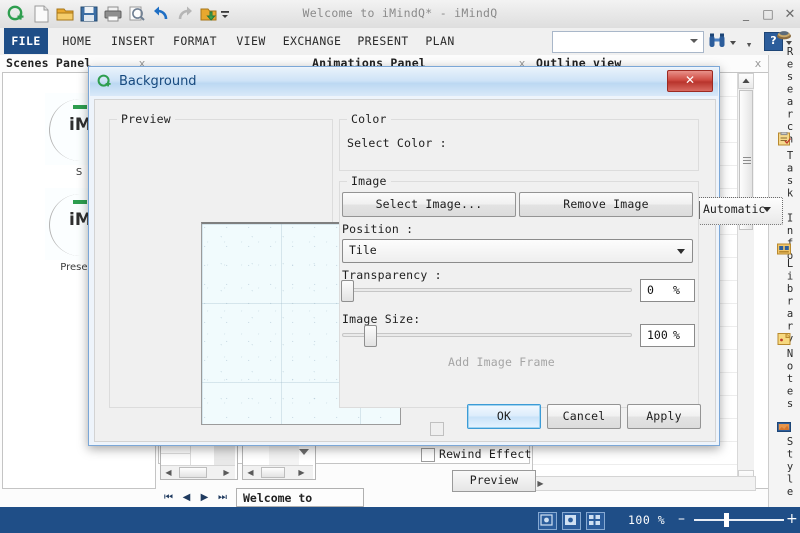 The width and height of the screenshot is (800, 533). I want to click on transparency-value: 0, so click(650, 290).